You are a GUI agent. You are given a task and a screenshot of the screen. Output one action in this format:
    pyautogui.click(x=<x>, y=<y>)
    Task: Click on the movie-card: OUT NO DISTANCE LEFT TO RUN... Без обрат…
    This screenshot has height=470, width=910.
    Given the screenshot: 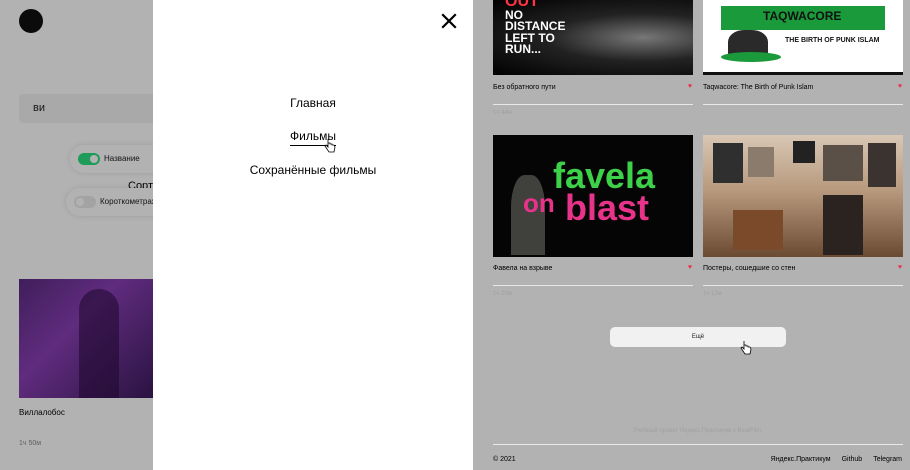 What is the action you would take?
    pyautogui.click(x=593, y=58)
    